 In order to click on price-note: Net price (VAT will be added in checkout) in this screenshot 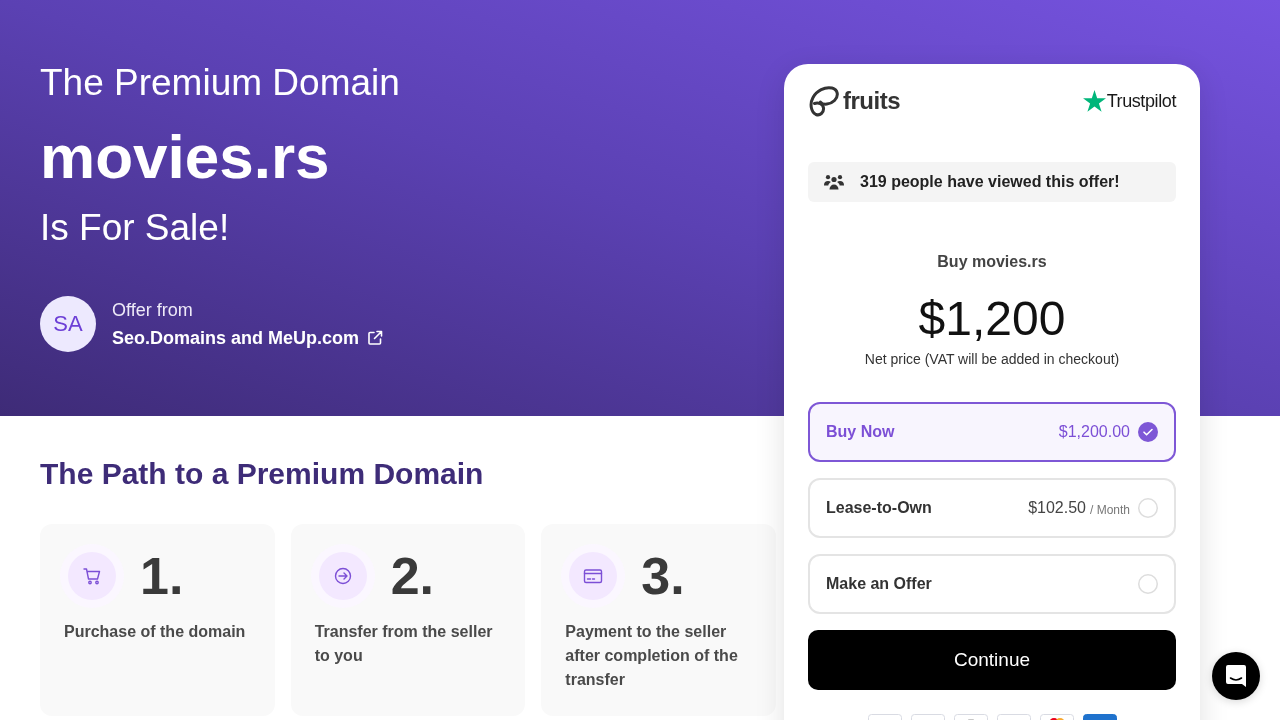, I will do `click(992, 359)`.